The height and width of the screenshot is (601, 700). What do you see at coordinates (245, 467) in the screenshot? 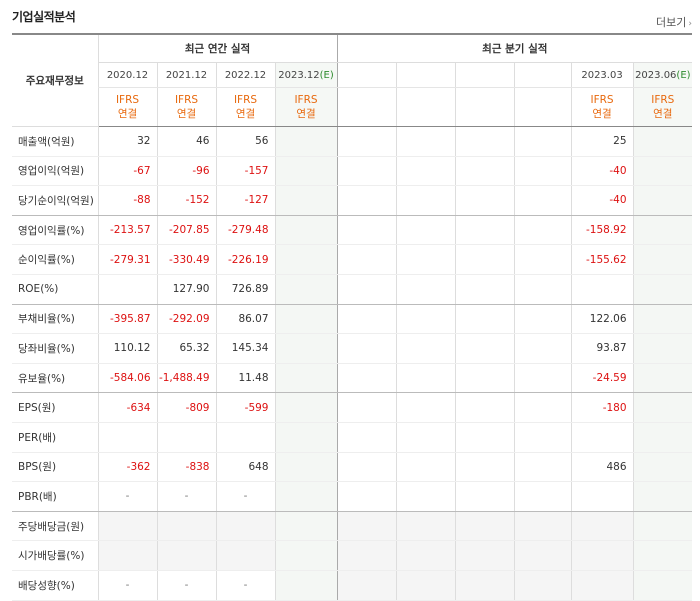
I see `annual-value-3: 648` at bounding box center [245, 467].